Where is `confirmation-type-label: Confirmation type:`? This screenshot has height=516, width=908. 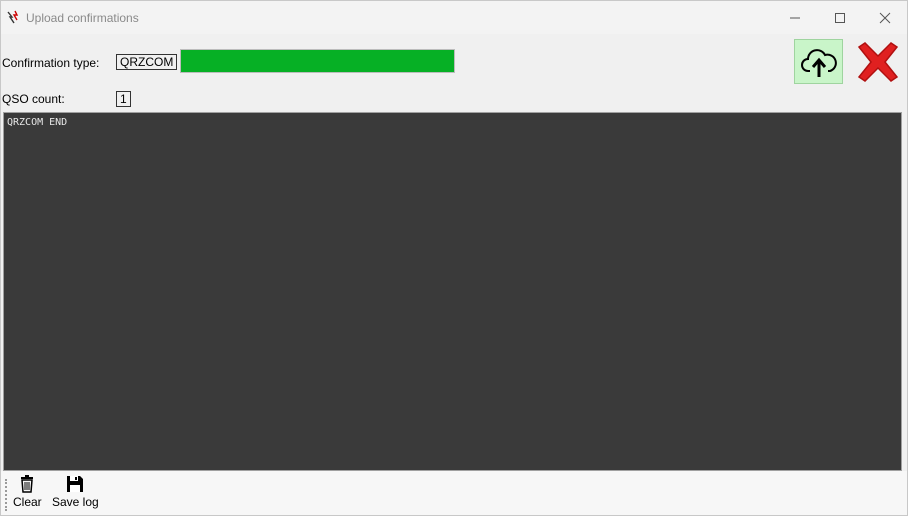
confirmation-type-label: Confirmation type: is located at coordinates (51, 63).